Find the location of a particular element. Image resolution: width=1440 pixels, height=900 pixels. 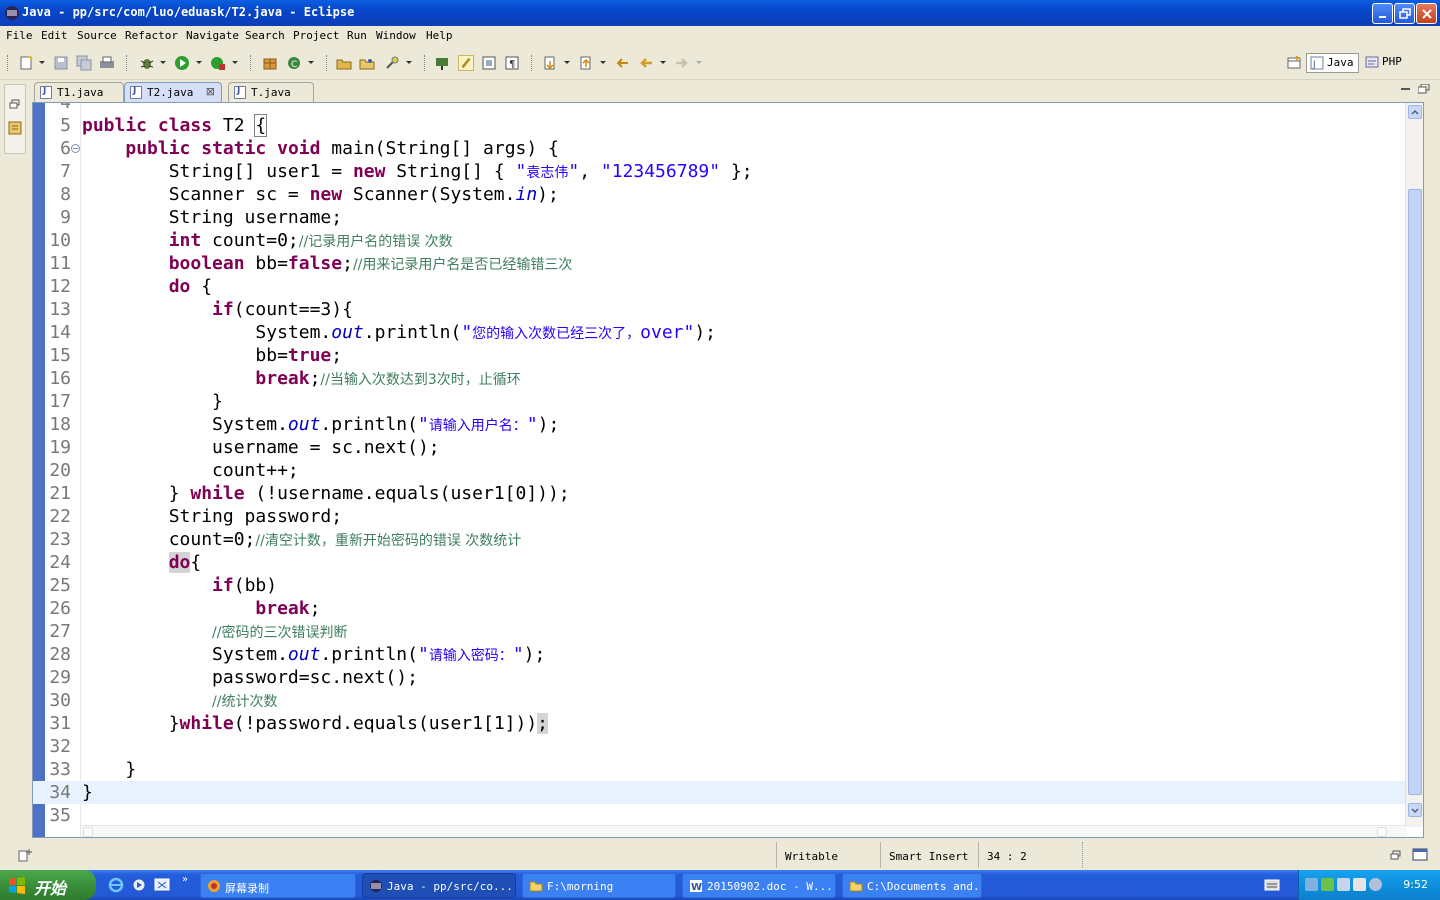

code-line: 5 public class T2 { is located at coordinates (719, 125).